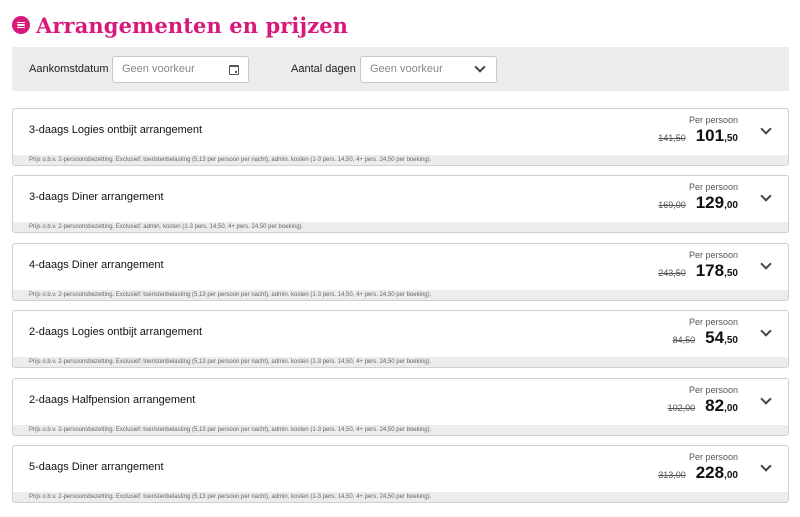 The height and width of the screenshot is (517, 800). I want to click on arrival-date-placeholder: Geen voorkeur, so click(158, 69).